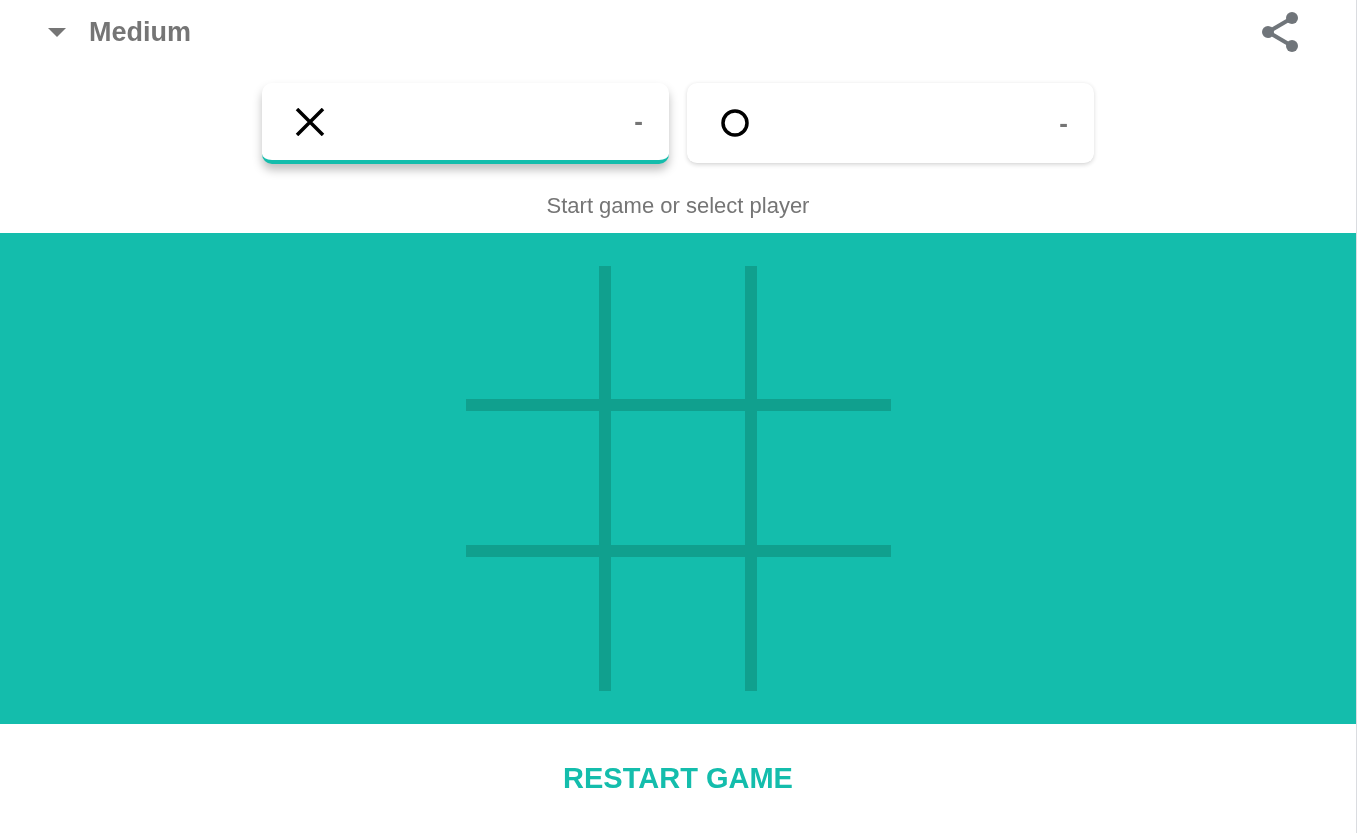 This screenshot has width=1364, height=833. What do you see at coordinates (678, 206) in the screenshot?
I see `status-text: Start game or select player` at bounding box center [678, 206].